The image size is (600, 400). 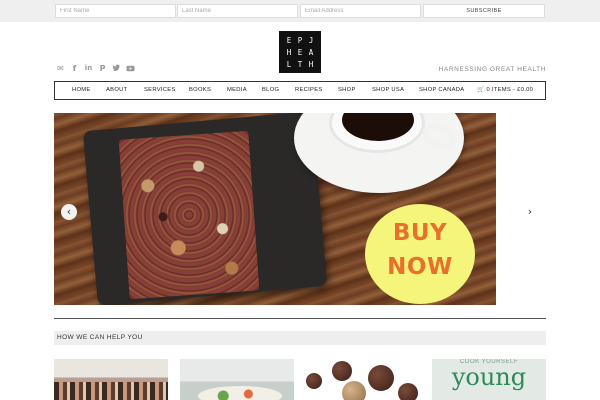 What do you see at coordinates (481, 90) in the screenshot?
I see `cart-icon: 🛒` at bounding box center [481, 90].